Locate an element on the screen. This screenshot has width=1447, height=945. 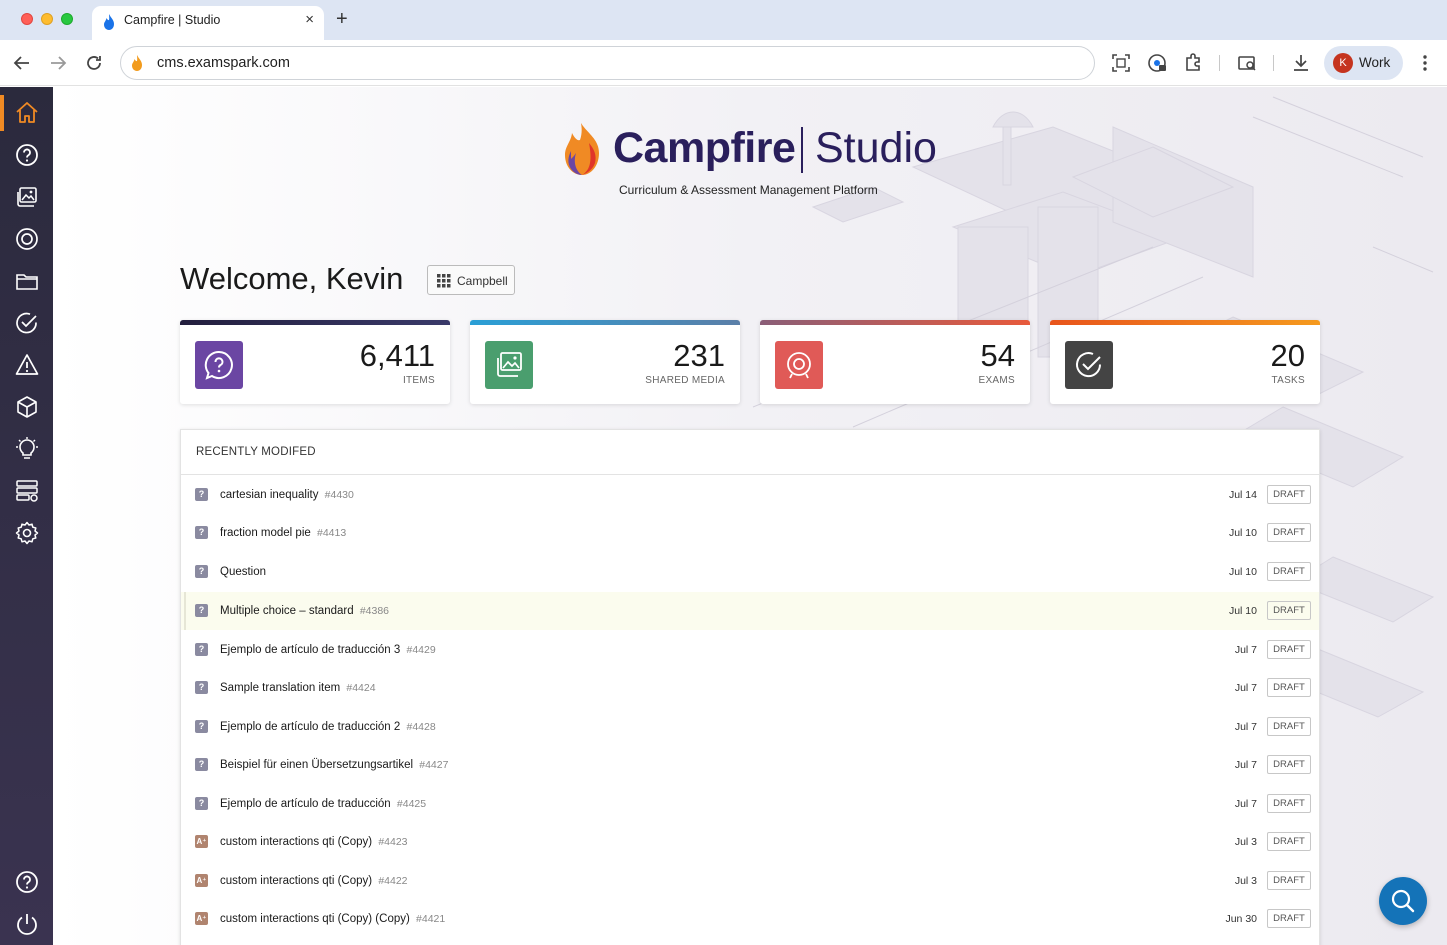
tab-search-icon is located at coordinates (1247, 63).